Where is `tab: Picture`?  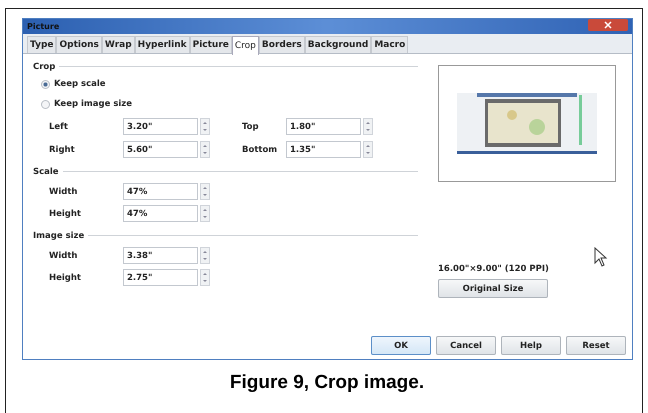
tab: Picture is located at coordinates (211, 44).